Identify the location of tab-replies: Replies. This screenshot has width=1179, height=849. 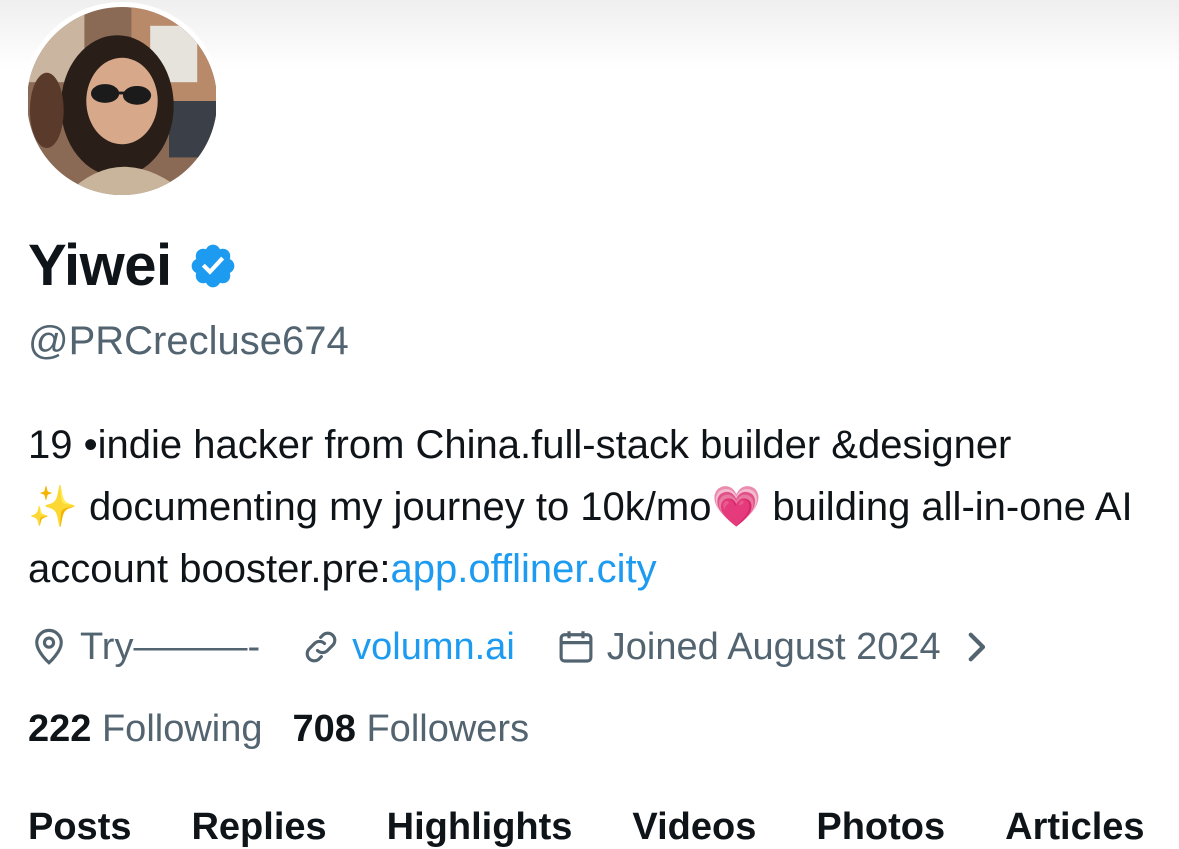
(258, 827).